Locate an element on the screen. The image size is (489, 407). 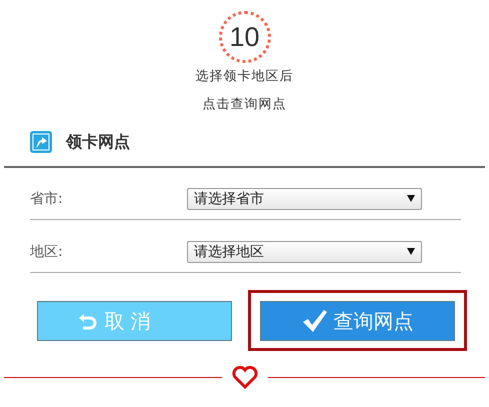
dropdown: 请选择省市 is located at coordinates (304, 199).